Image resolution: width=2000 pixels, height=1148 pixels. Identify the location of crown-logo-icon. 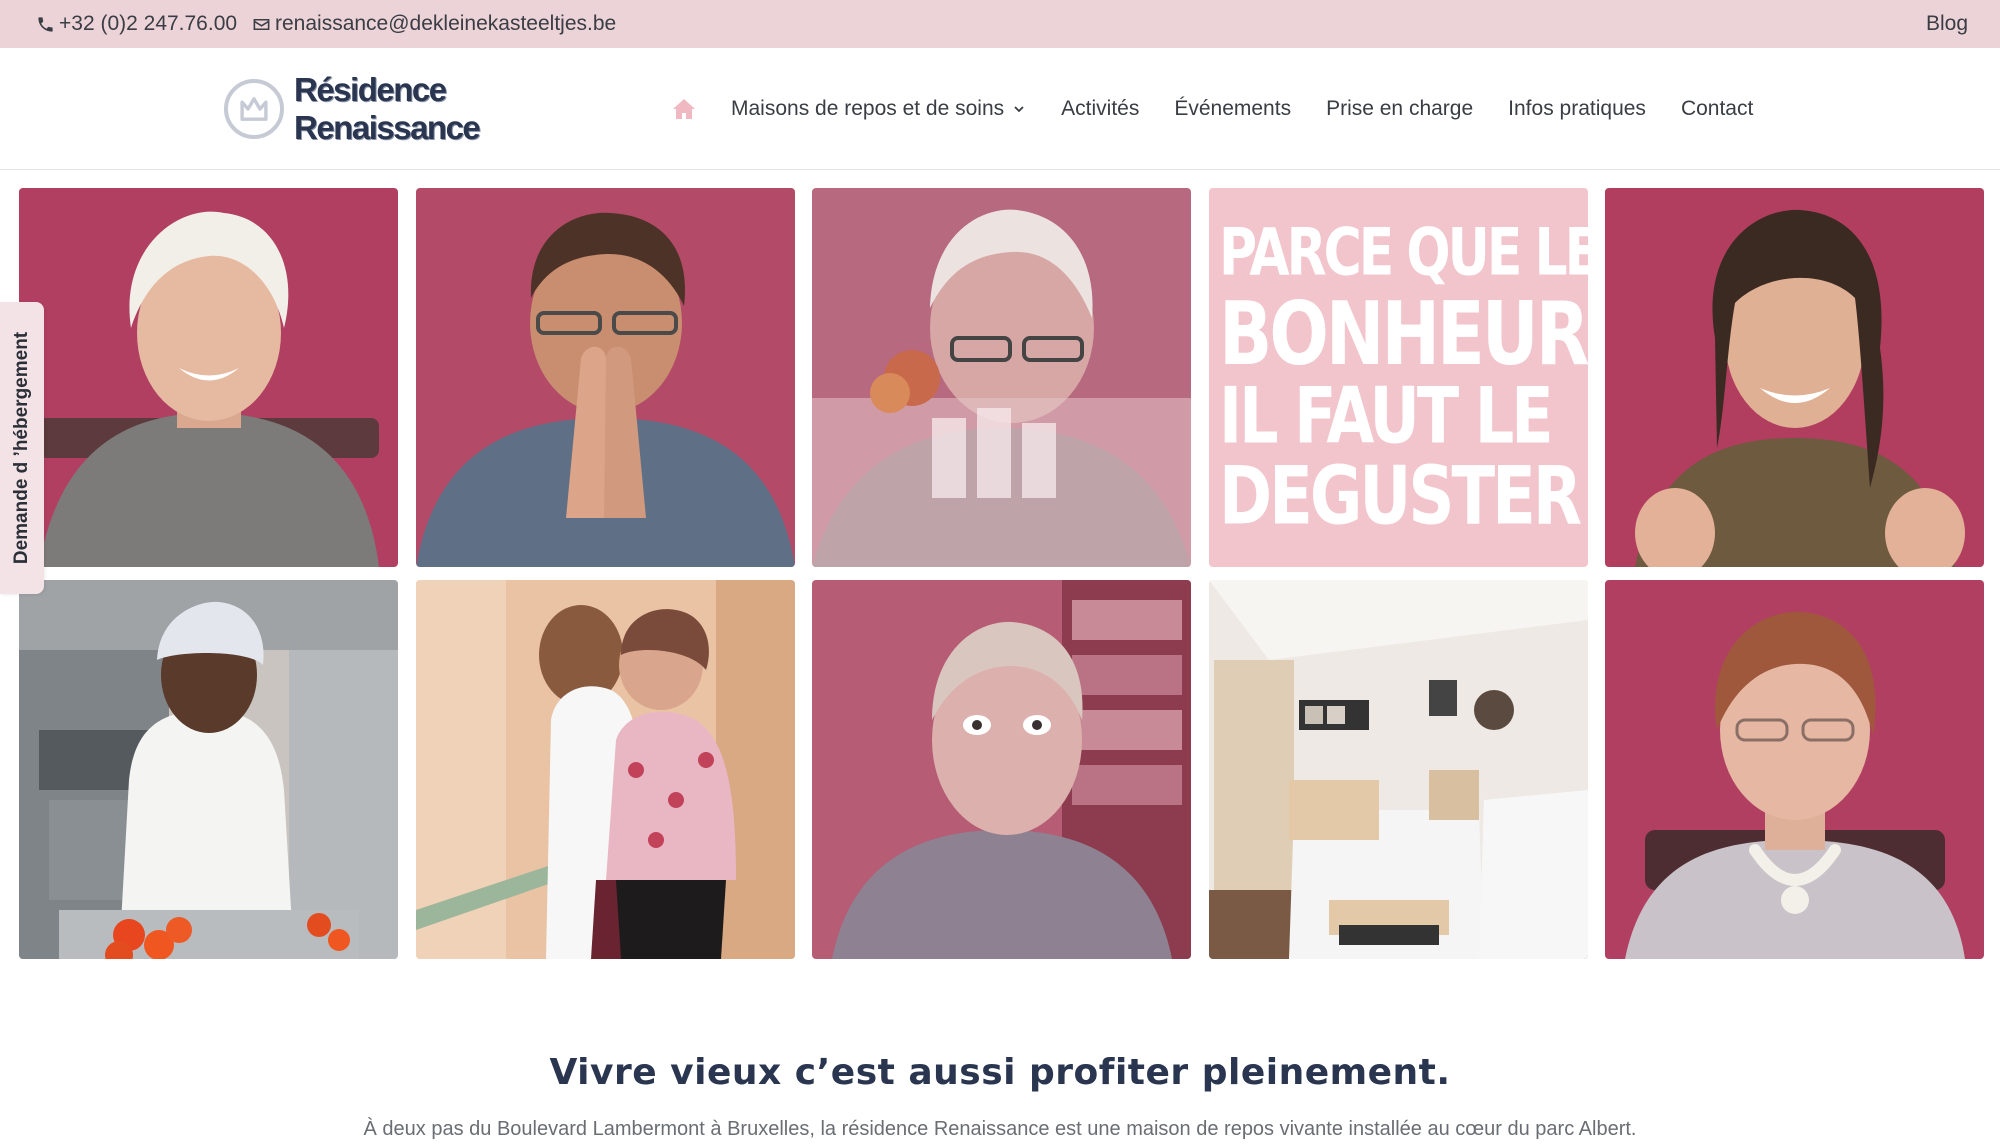
(254, 109).